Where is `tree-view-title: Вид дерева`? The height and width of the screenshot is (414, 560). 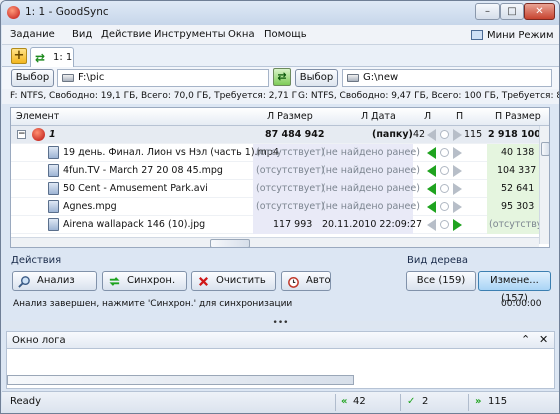 tree-view-title: Вид дерева is located at coordinates (438, 260).